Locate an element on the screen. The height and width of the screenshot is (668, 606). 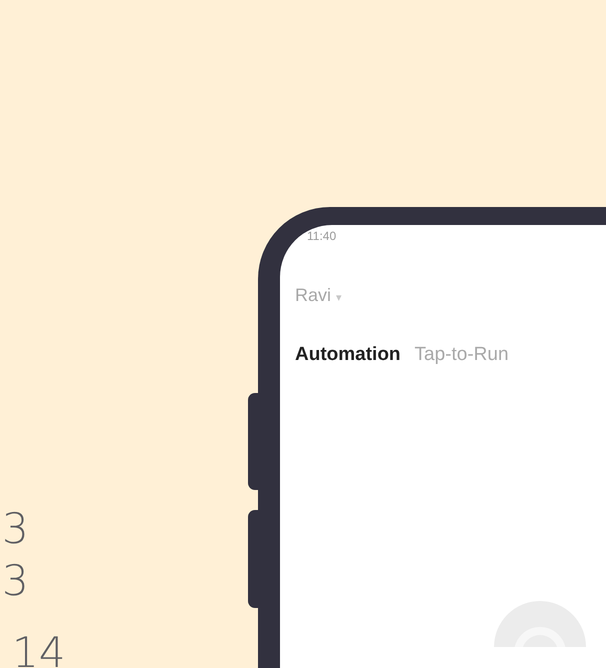
background-number: 14 is located at coordinates (39, 650).